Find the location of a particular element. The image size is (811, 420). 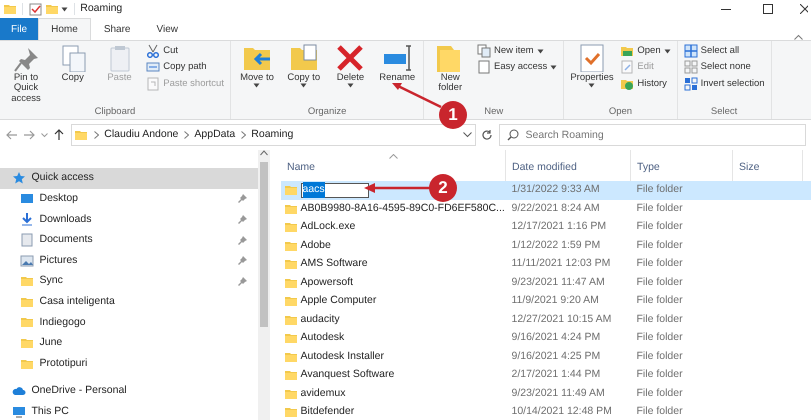

file-row: audacity 12/27/2021 10:15 AM File folder is located at coordinates (546, 319).